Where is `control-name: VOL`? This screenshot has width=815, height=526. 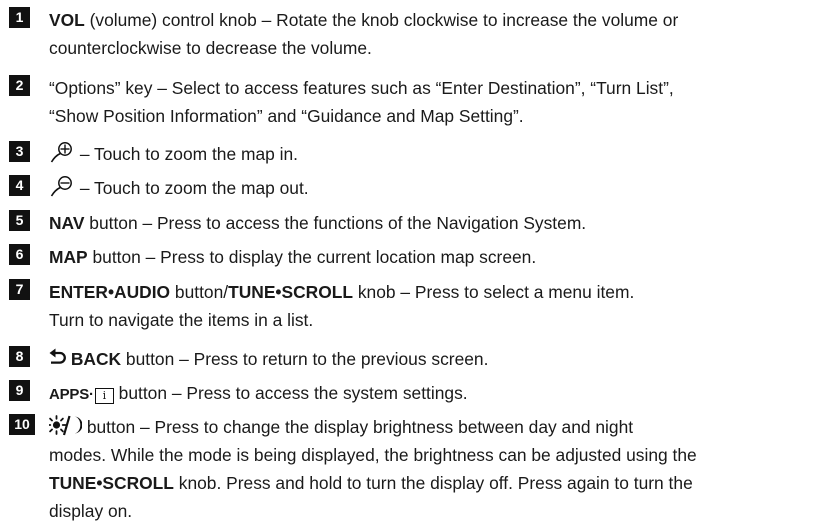 control-name: VOL is located at coordinates (67, 20).